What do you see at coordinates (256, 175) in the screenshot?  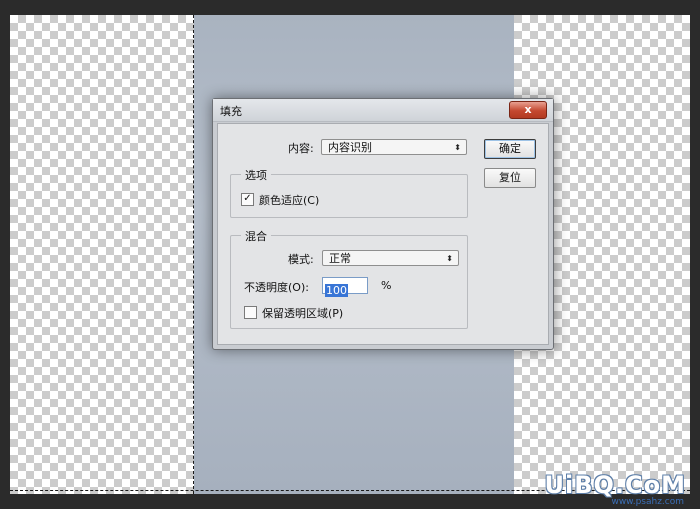 I see `options-group-title: 选项` at bounding box center [256, 175].